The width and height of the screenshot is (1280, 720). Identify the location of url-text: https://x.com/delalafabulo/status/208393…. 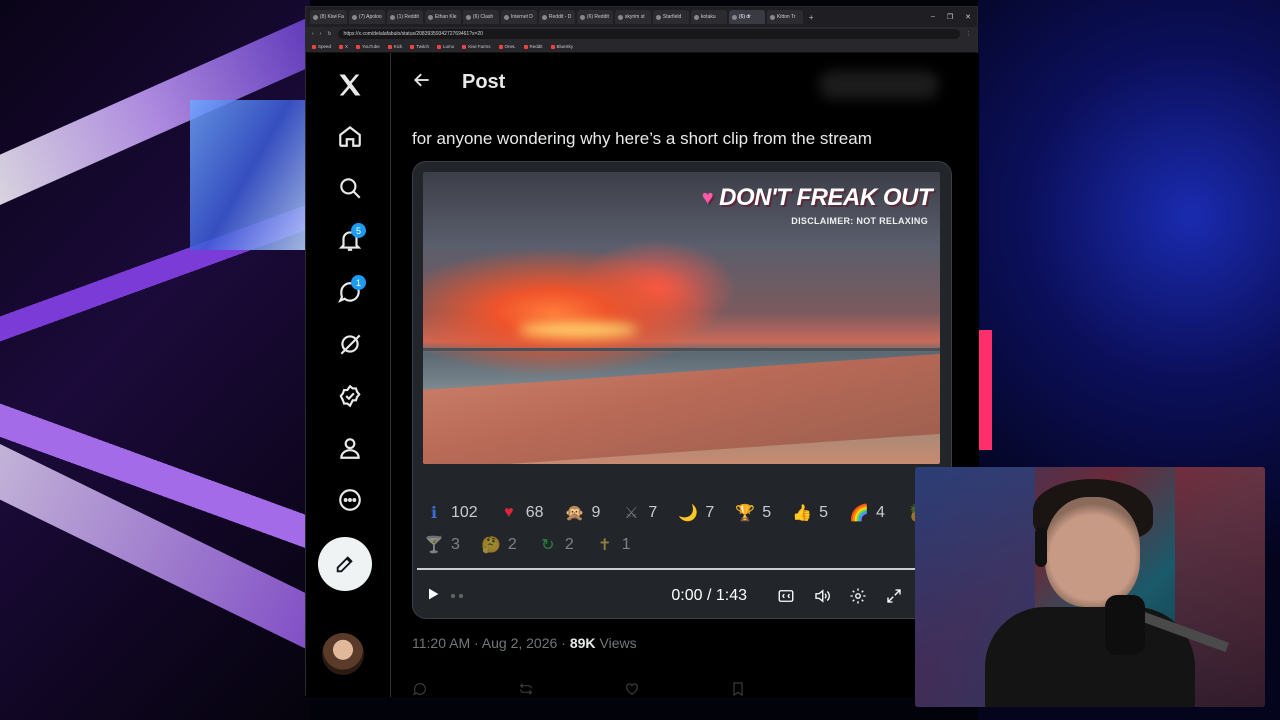
(413, 34).